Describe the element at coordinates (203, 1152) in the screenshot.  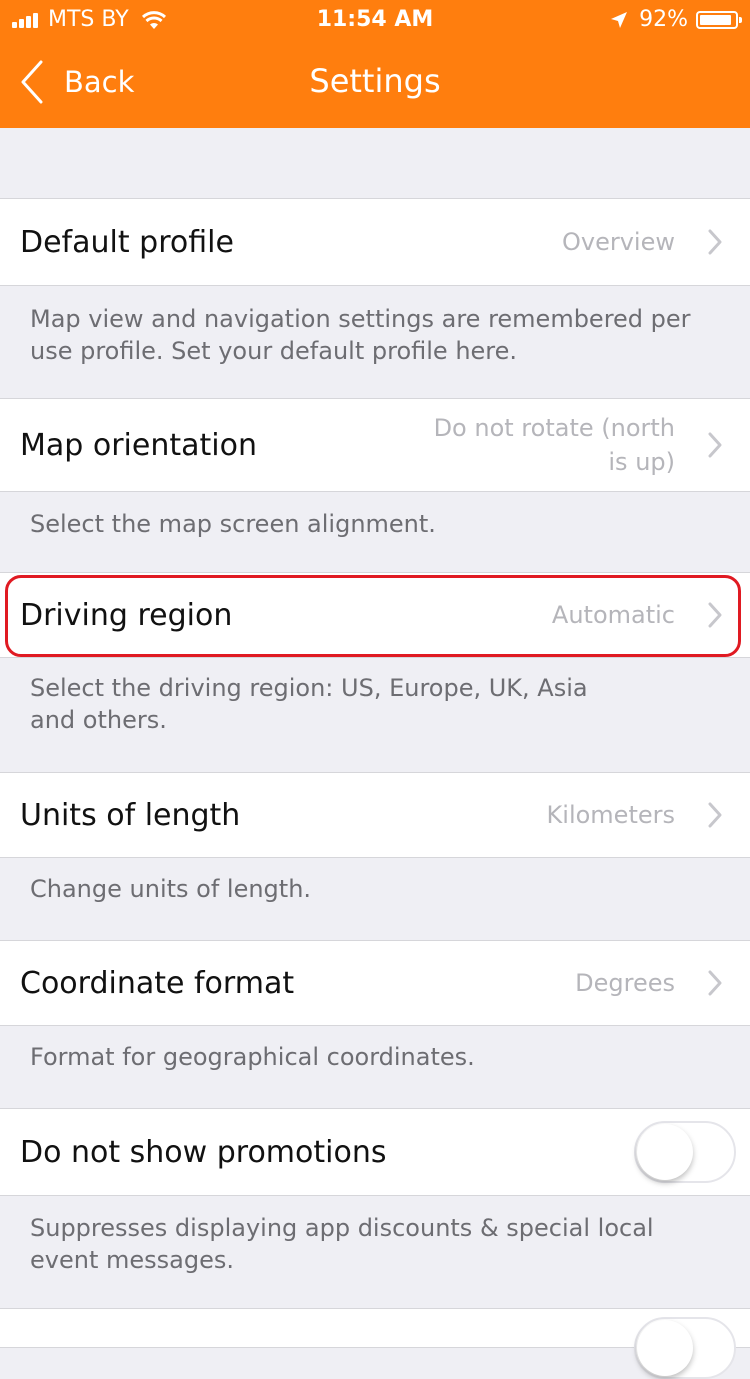
I see `promotions-label: Do not show promotions` at that location.